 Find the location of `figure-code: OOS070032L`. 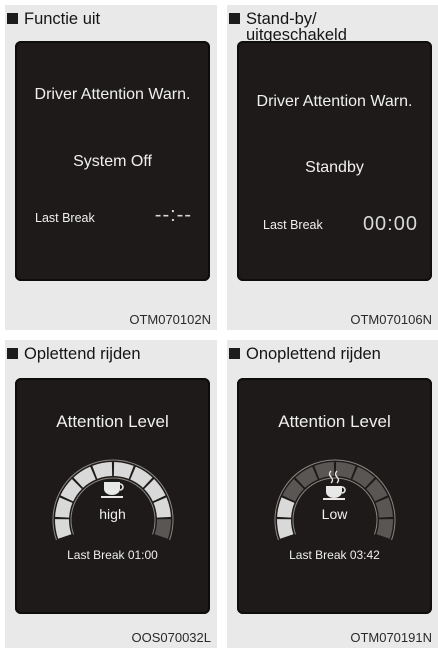

figure-code: OOS070032L is located at coordinates (171, 637).